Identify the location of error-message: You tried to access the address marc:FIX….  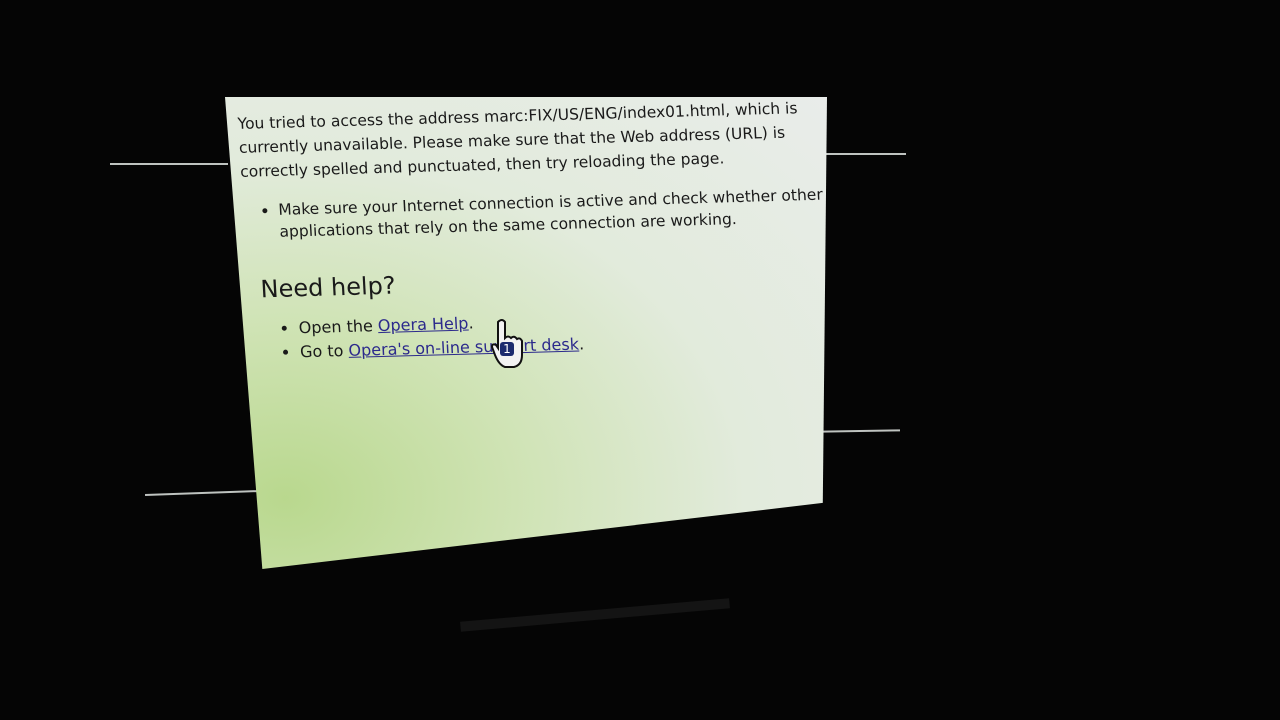
(517, 140).